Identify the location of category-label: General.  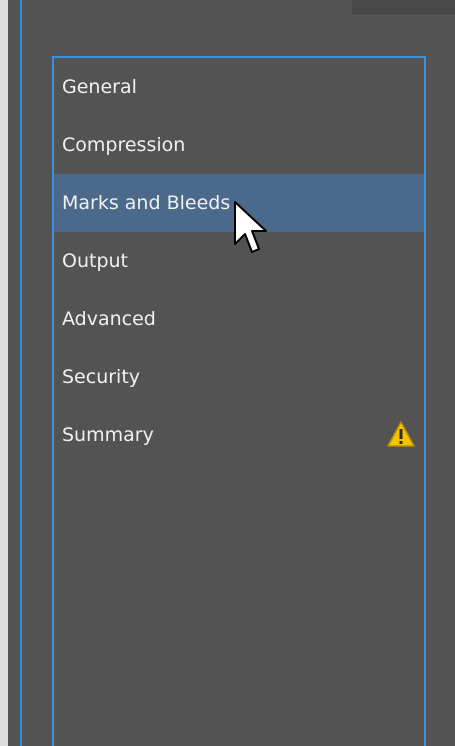
(99, 87).